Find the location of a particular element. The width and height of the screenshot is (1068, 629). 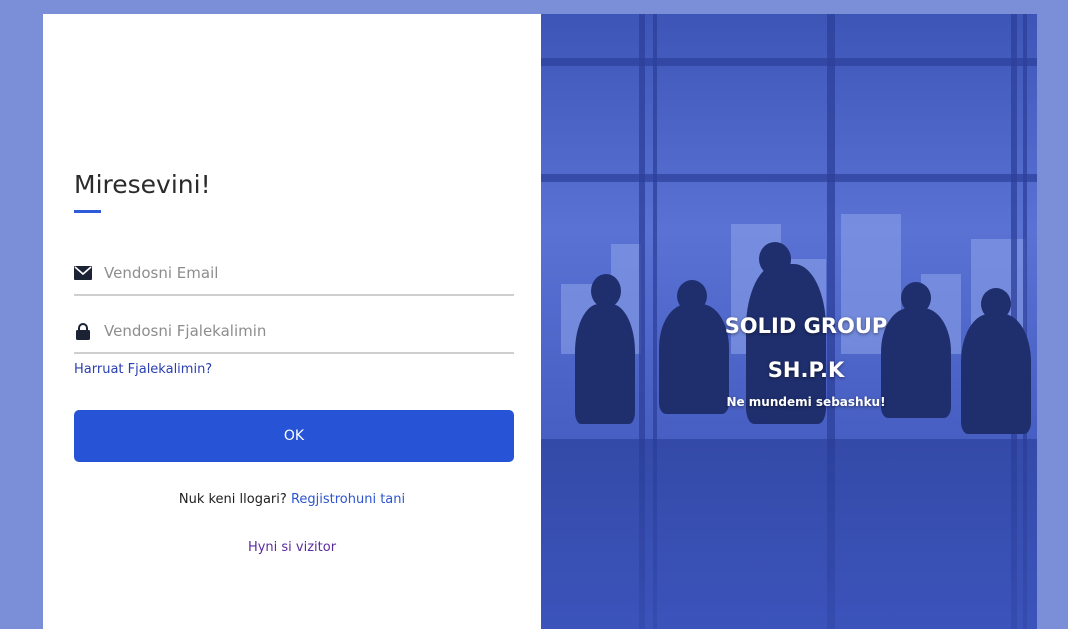

company-name-line1: SOLID GROUP is located at coordinates (806, 326).